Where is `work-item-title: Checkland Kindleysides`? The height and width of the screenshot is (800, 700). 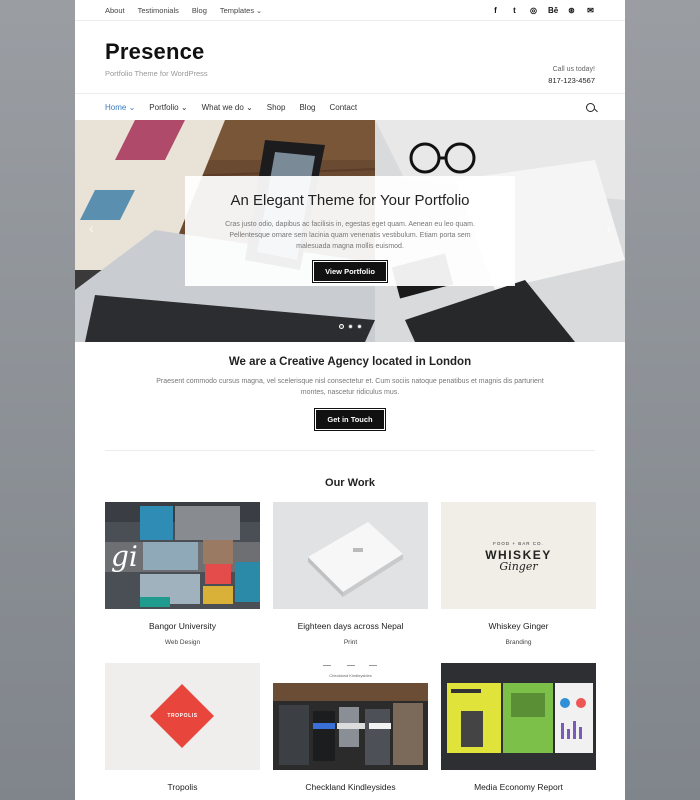 work-item-title: Checkland Kindleysides is located at coordinates (350, 787).